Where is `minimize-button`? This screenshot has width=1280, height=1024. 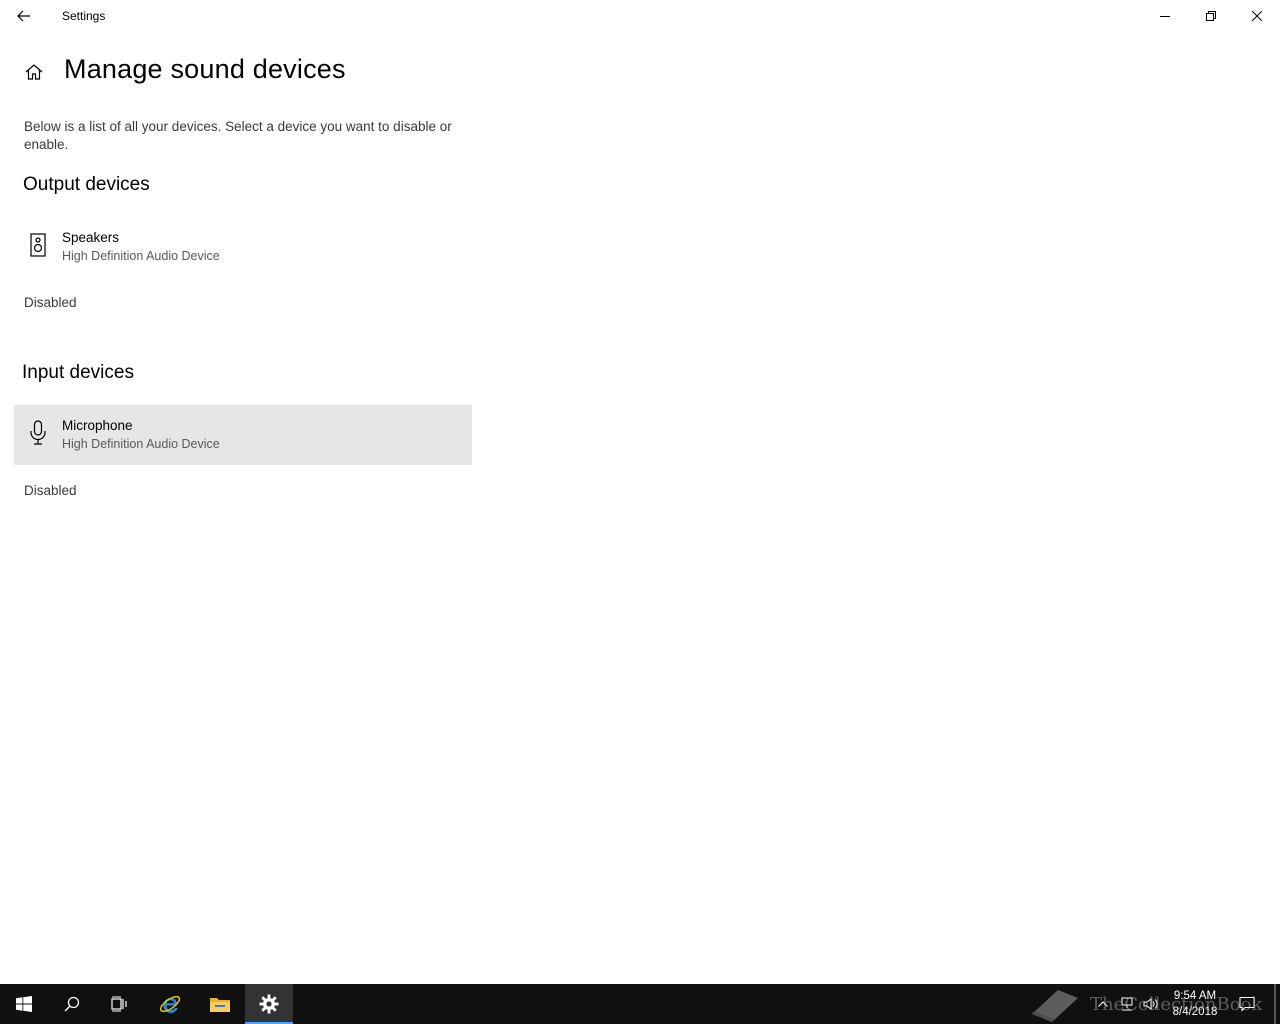 minimize-button is located at coordinates (1165, 16).